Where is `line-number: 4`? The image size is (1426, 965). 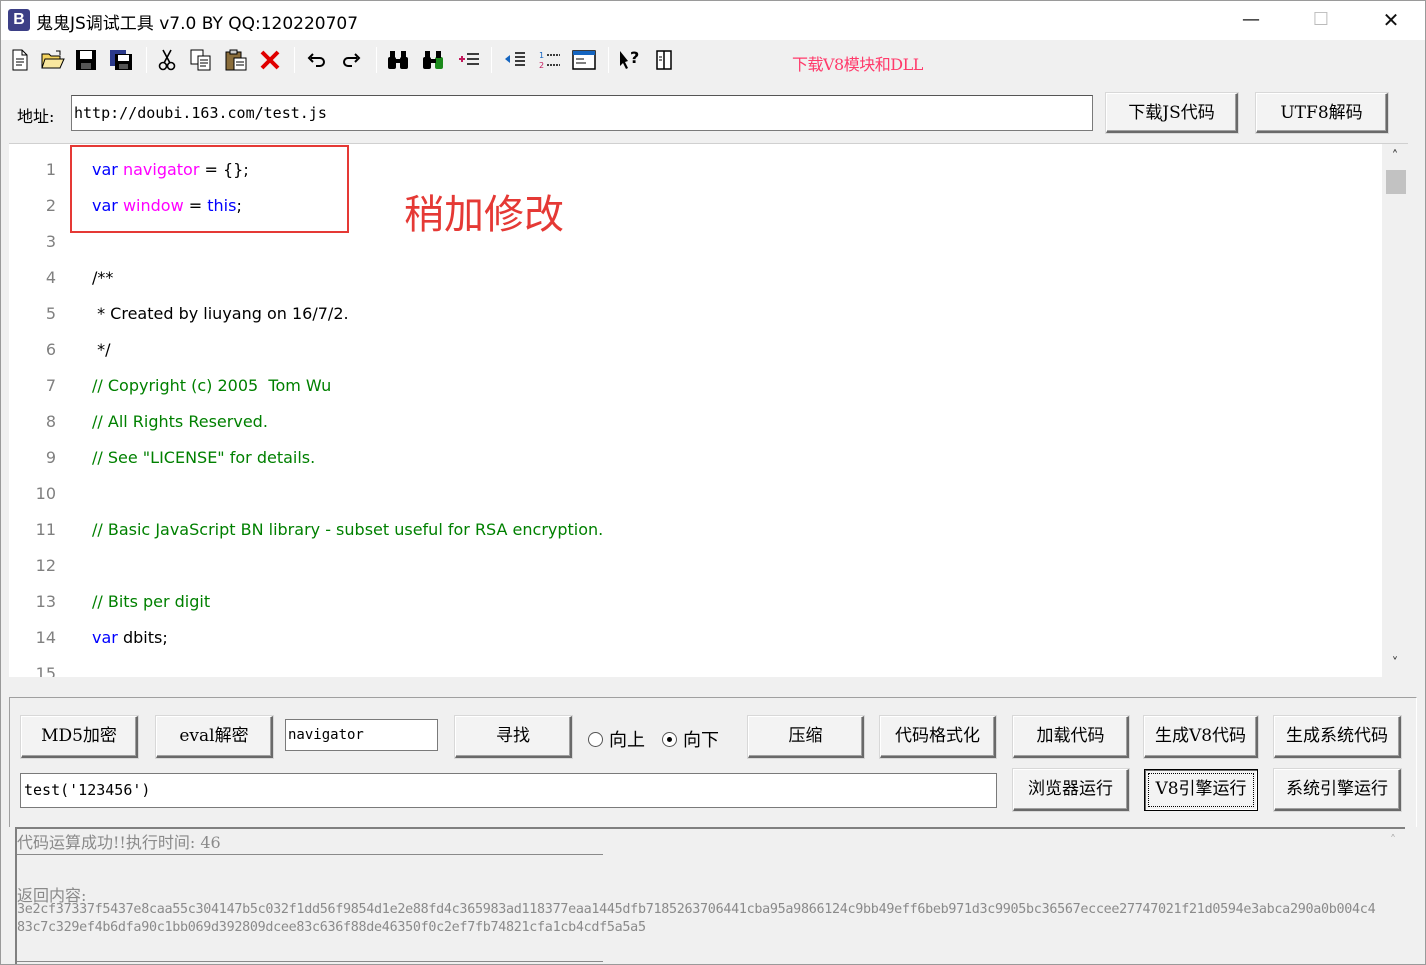 line-number: 4 is located at coordinates (50, 277).